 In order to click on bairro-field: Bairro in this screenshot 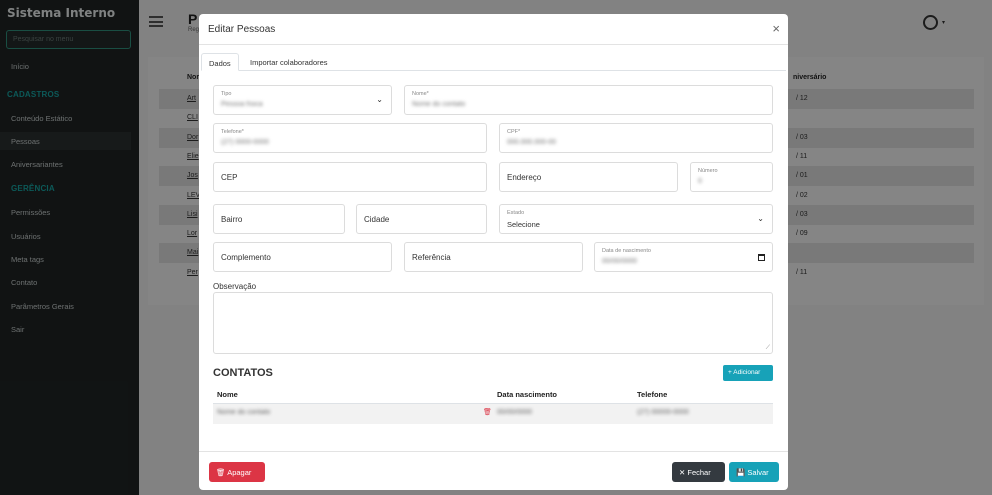, I will do `click(279, 219)`.